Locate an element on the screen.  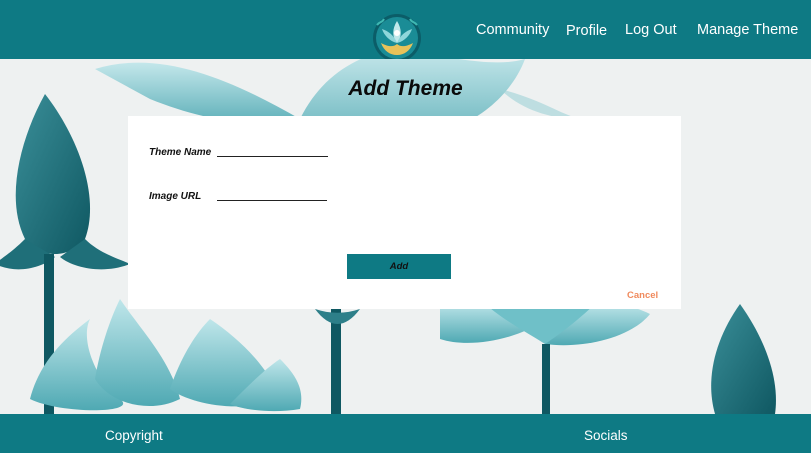
lotus-logo-icon is located at coordinates (397, 38).